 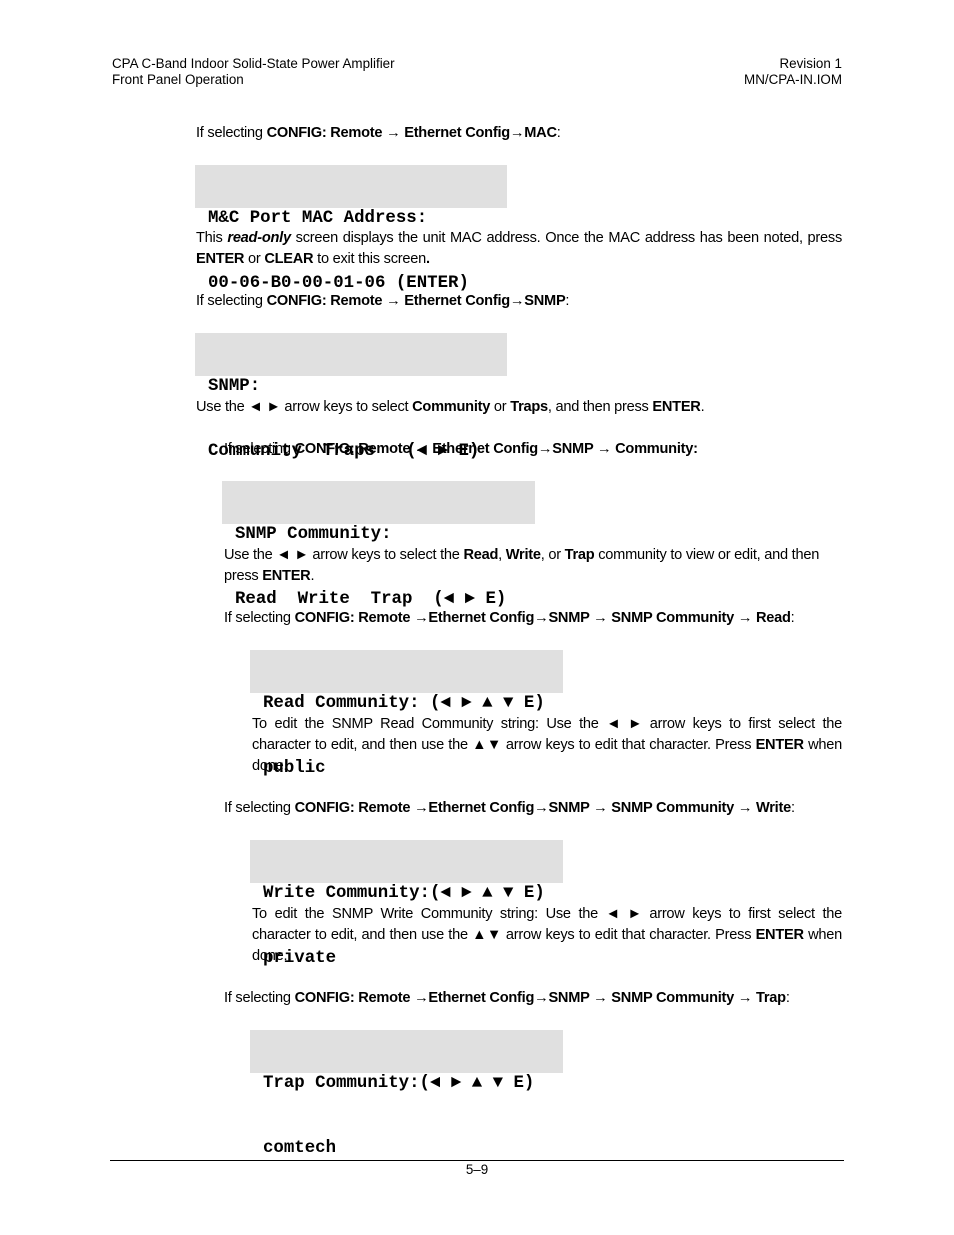 What do you see at coordinates (793, 79) in the screenshot?
I see `document-number: MN/CPA-IN.IOM` at bounding box center [793, 79].